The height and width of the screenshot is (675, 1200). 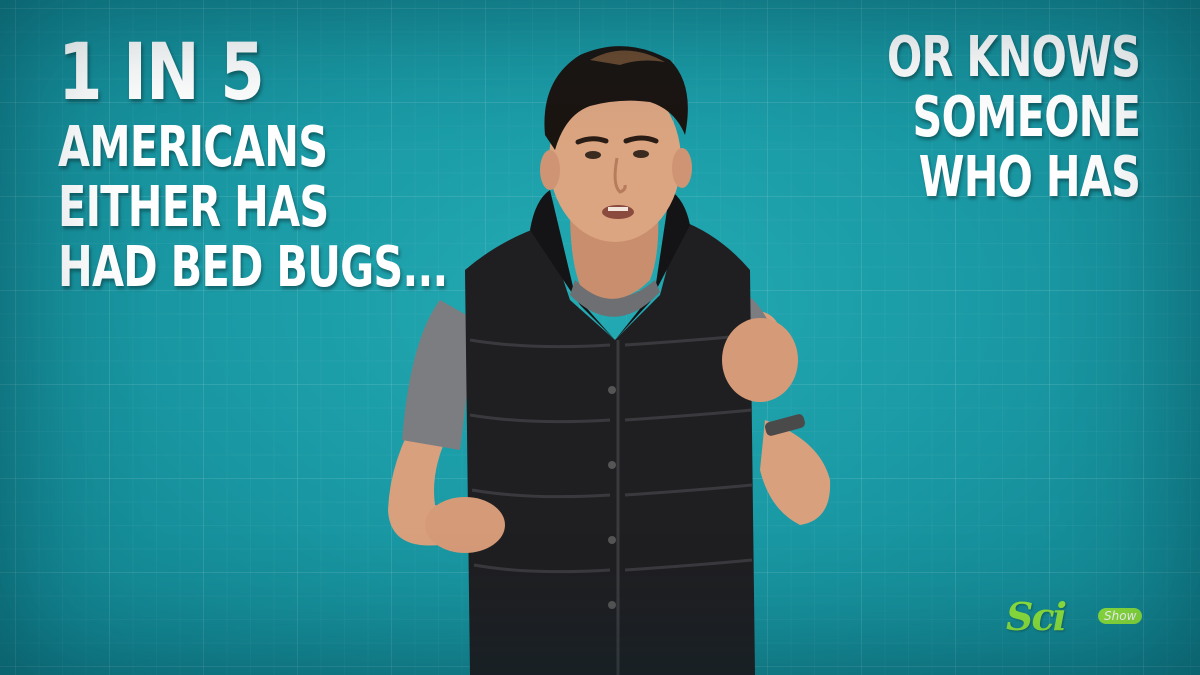 What do you see at coordinates (193, 207) in the screenshot?
I see `caption-line: EITHER HAS` at bounding box center [193, 207].